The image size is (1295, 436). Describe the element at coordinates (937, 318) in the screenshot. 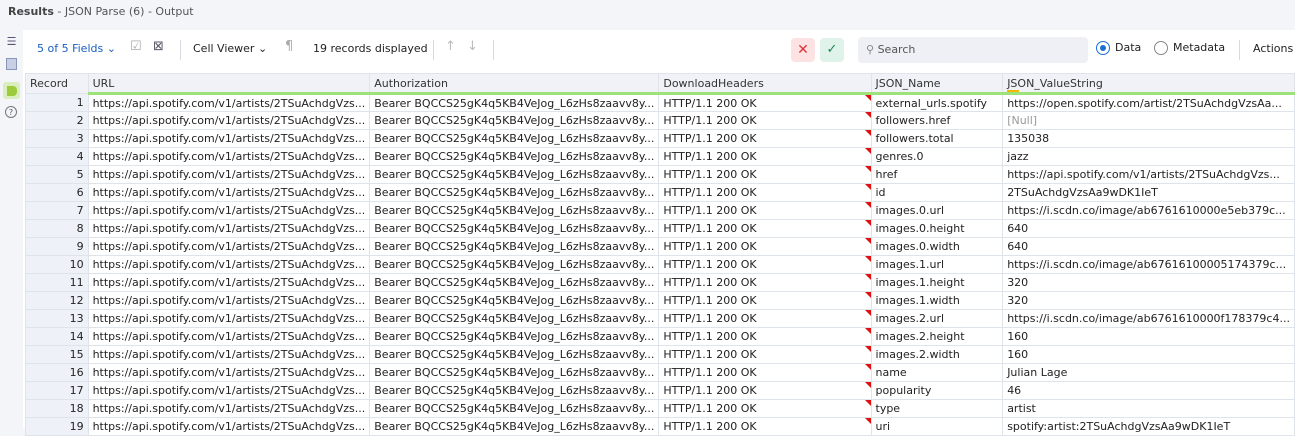

I see `json-name-cell: images.2.url` at that location.